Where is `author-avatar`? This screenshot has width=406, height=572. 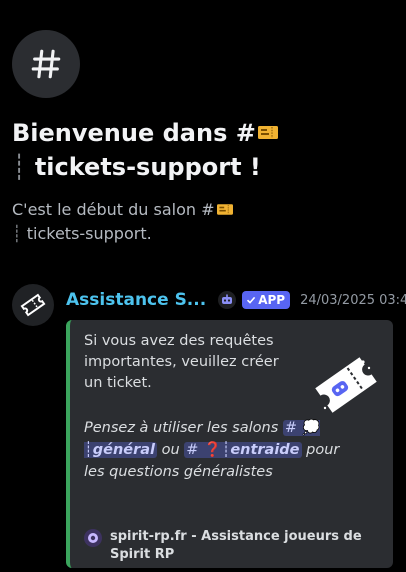
author-avatar is located at coordinates (33, 305).